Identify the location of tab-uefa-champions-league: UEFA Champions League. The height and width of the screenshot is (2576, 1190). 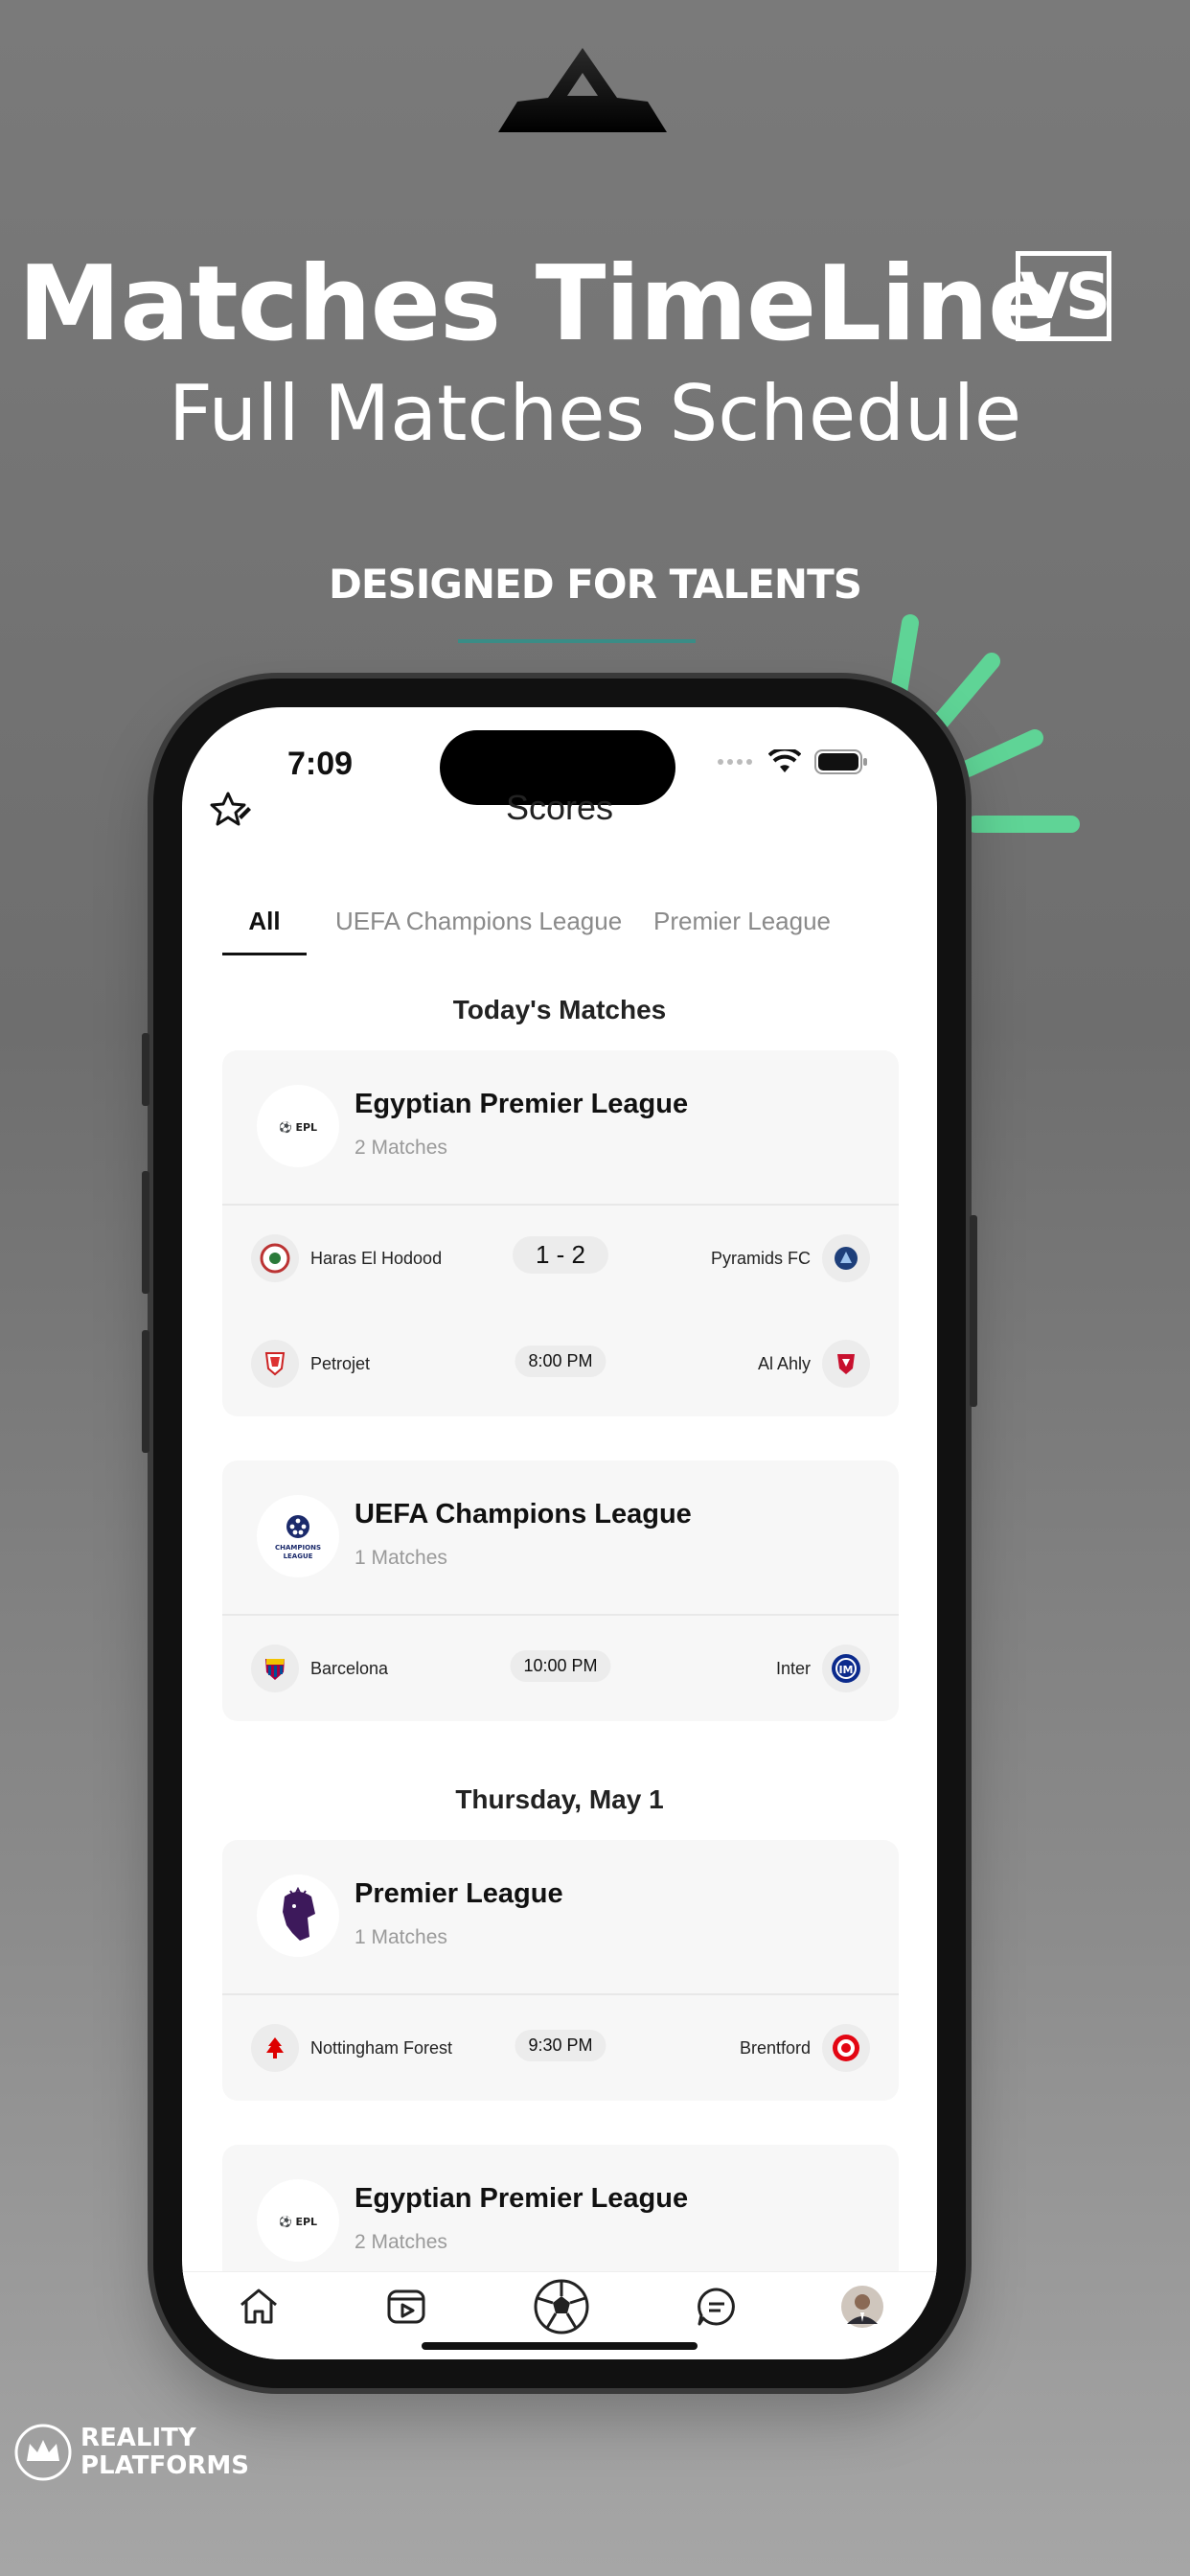
(479, 922).